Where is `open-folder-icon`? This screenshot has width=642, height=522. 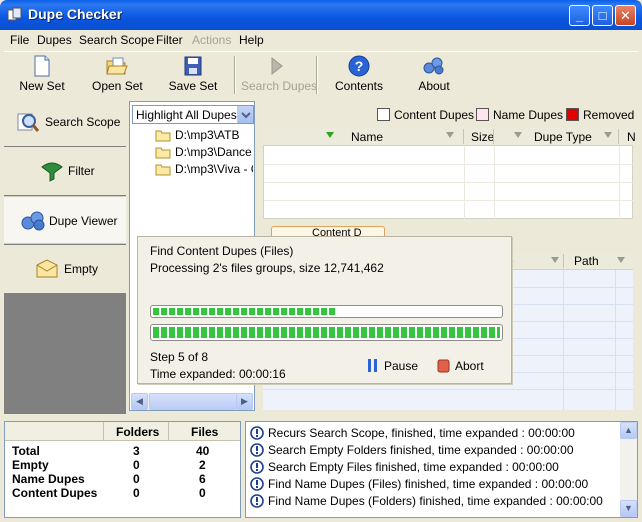 open-folder-icon is located at coordinates (117, 66).